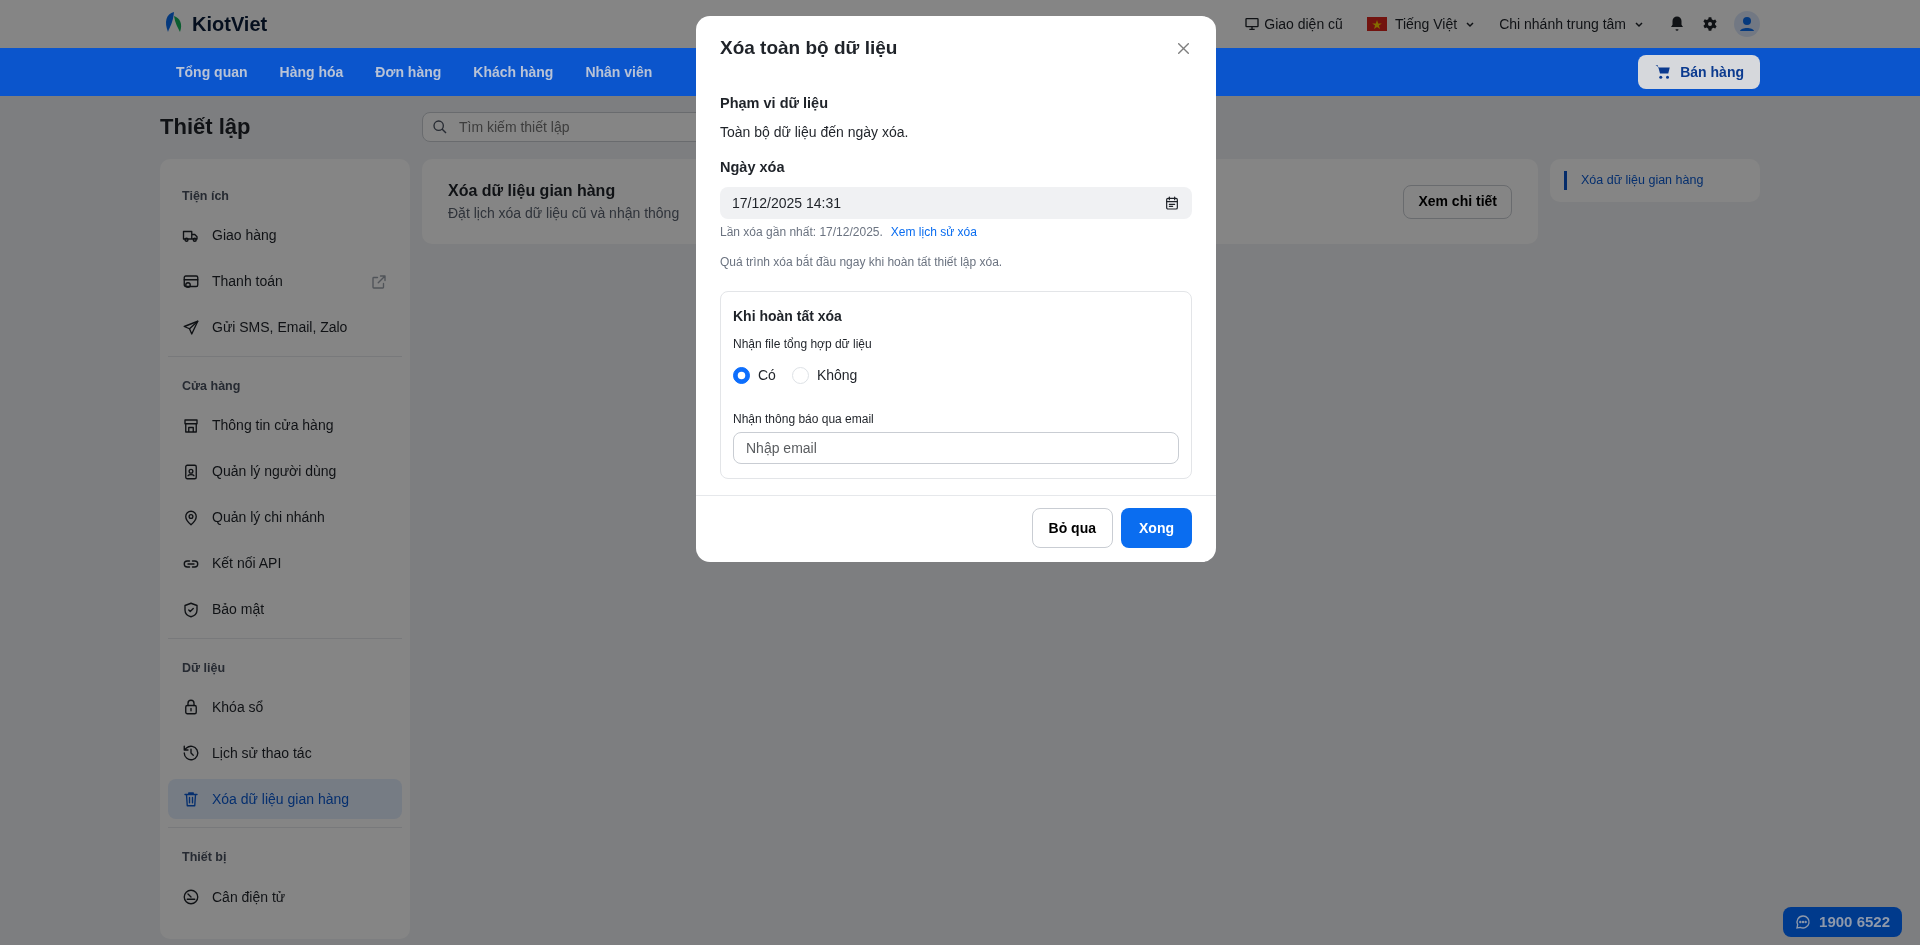 Image resolution: width=1920 pixels, height=945 pixels. I want to click on modal-title: Xóa toàn bộ dữ liệu, so click(809, 48).